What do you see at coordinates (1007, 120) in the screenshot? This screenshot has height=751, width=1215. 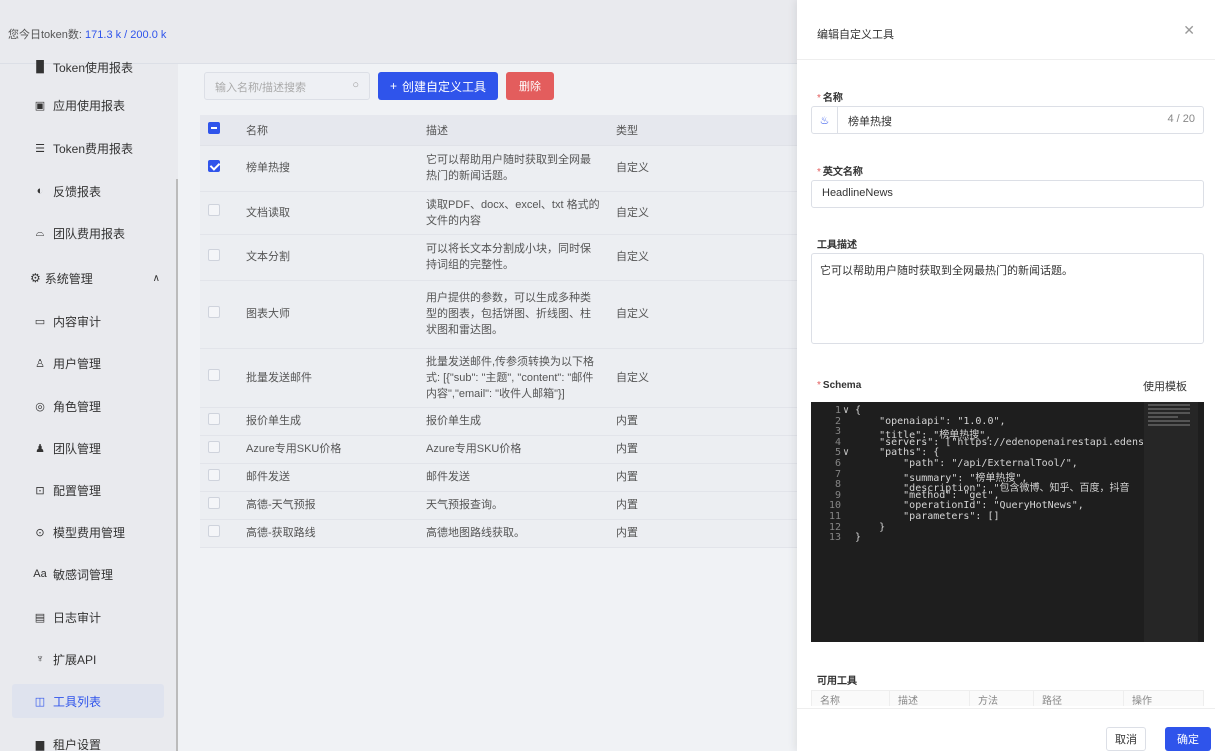 I see `name-field: ♨ 榜单热搜 4 / 20` at bounding box center [1007, 120].